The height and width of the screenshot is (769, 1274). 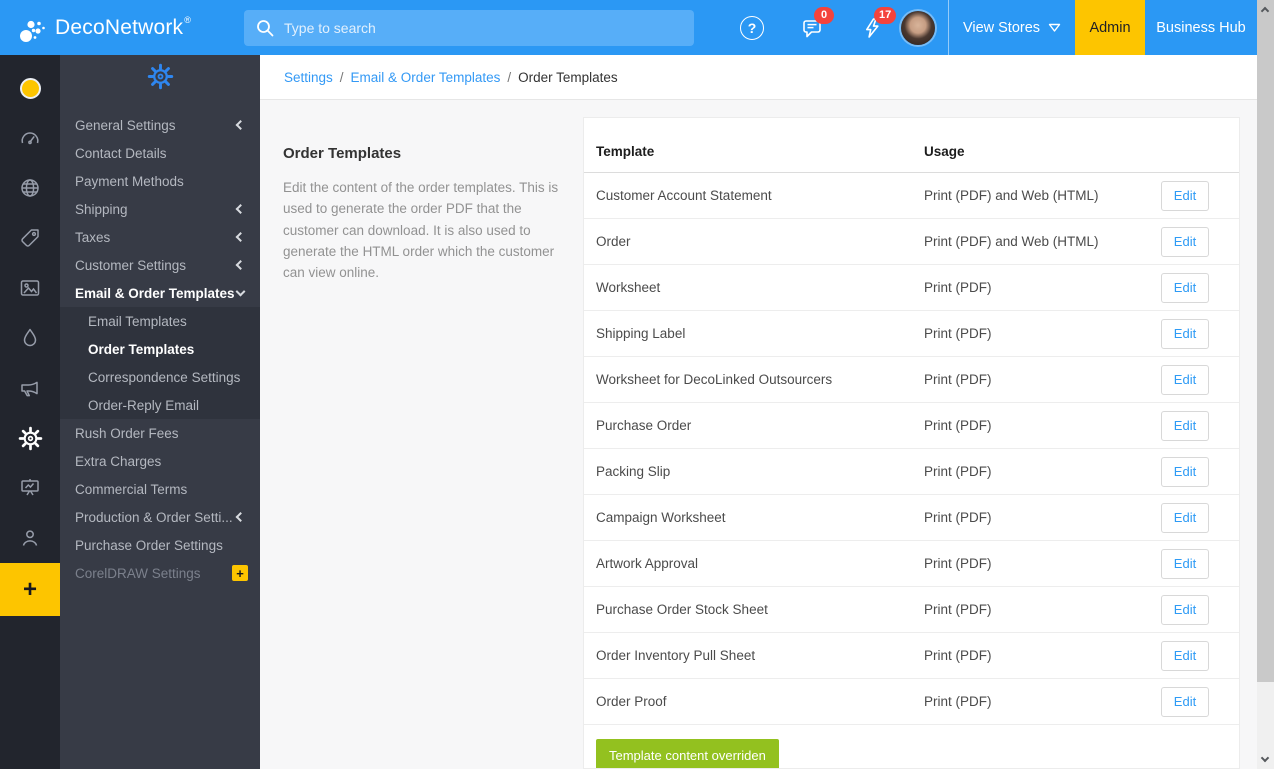 I want to click on sidebar-menu-item: Correspondence Settings +, so click(x=160, y=377).